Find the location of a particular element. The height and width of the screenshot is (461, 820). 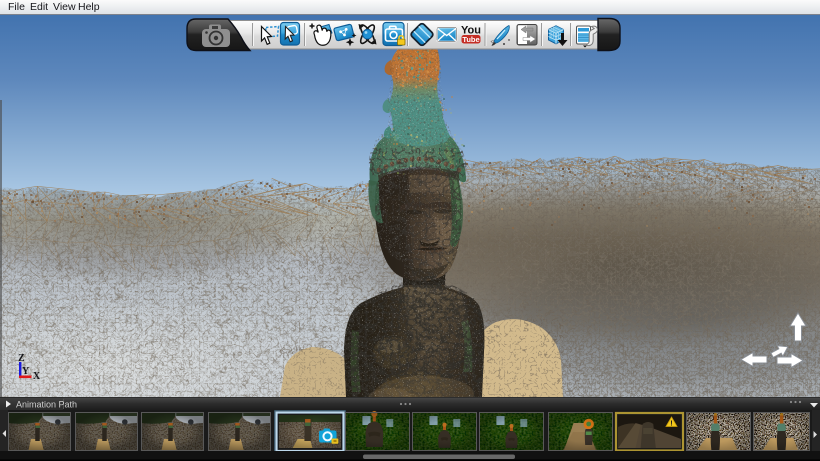

svg-text: X is located at coordinates (37, 376).